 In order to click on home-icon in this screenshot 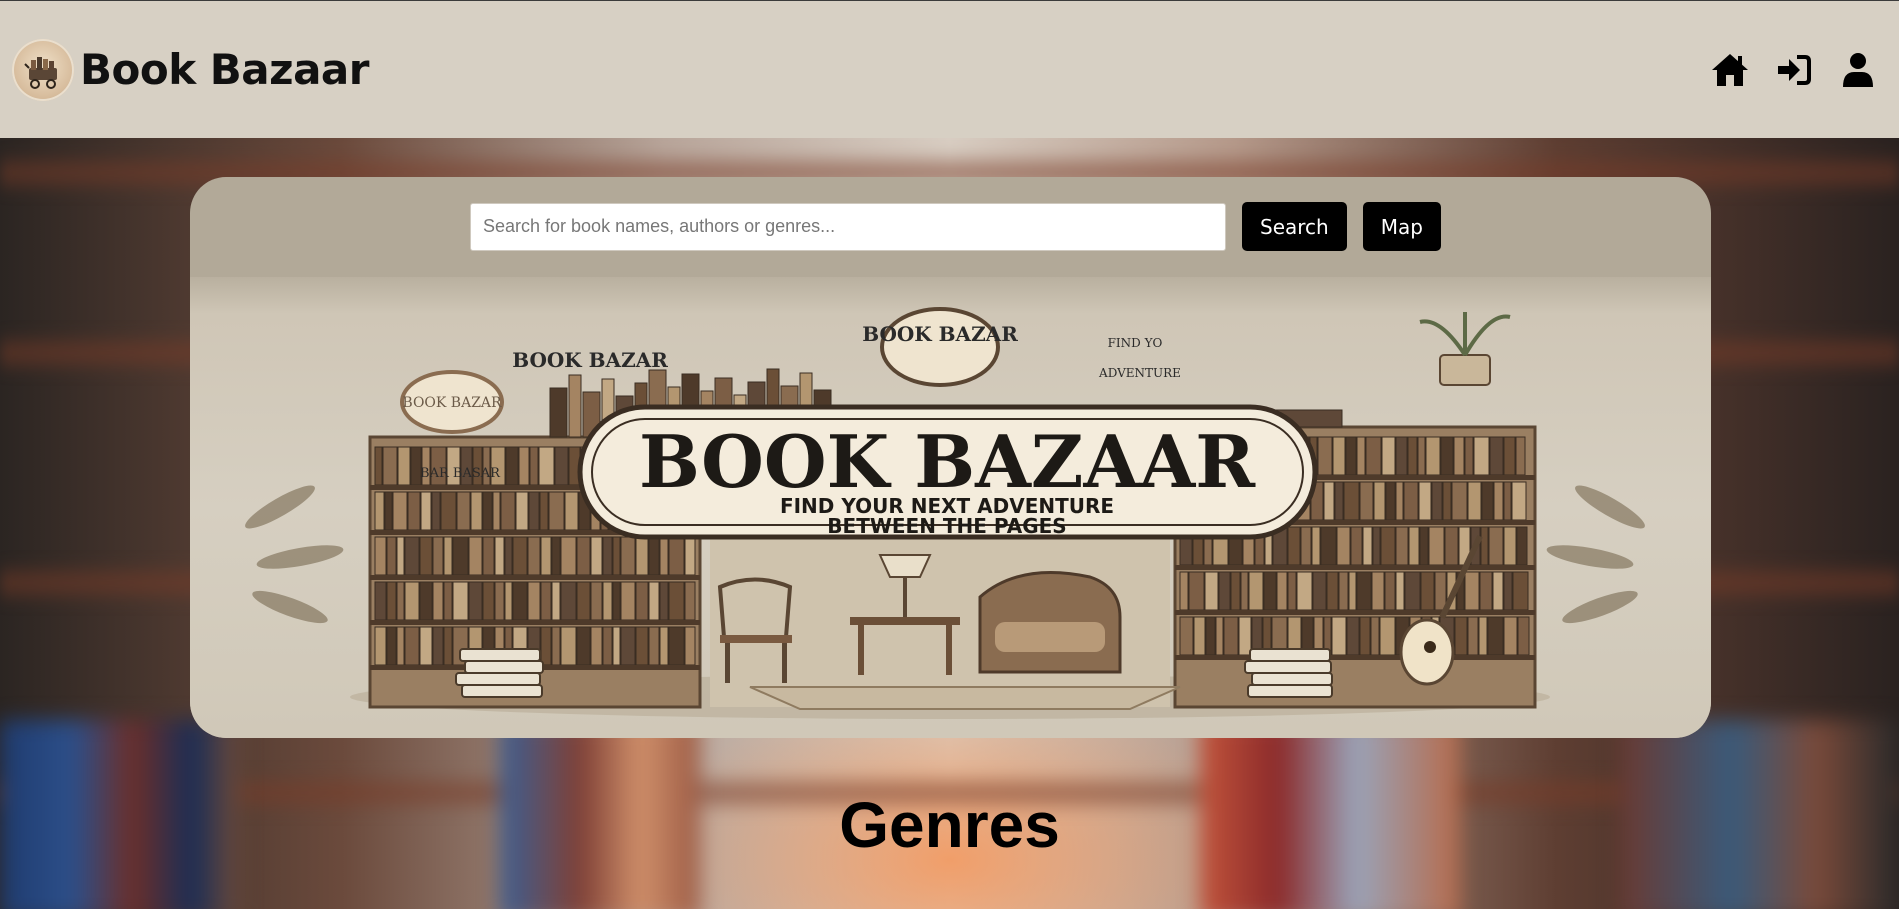, I will do `click(1730, 70)`.